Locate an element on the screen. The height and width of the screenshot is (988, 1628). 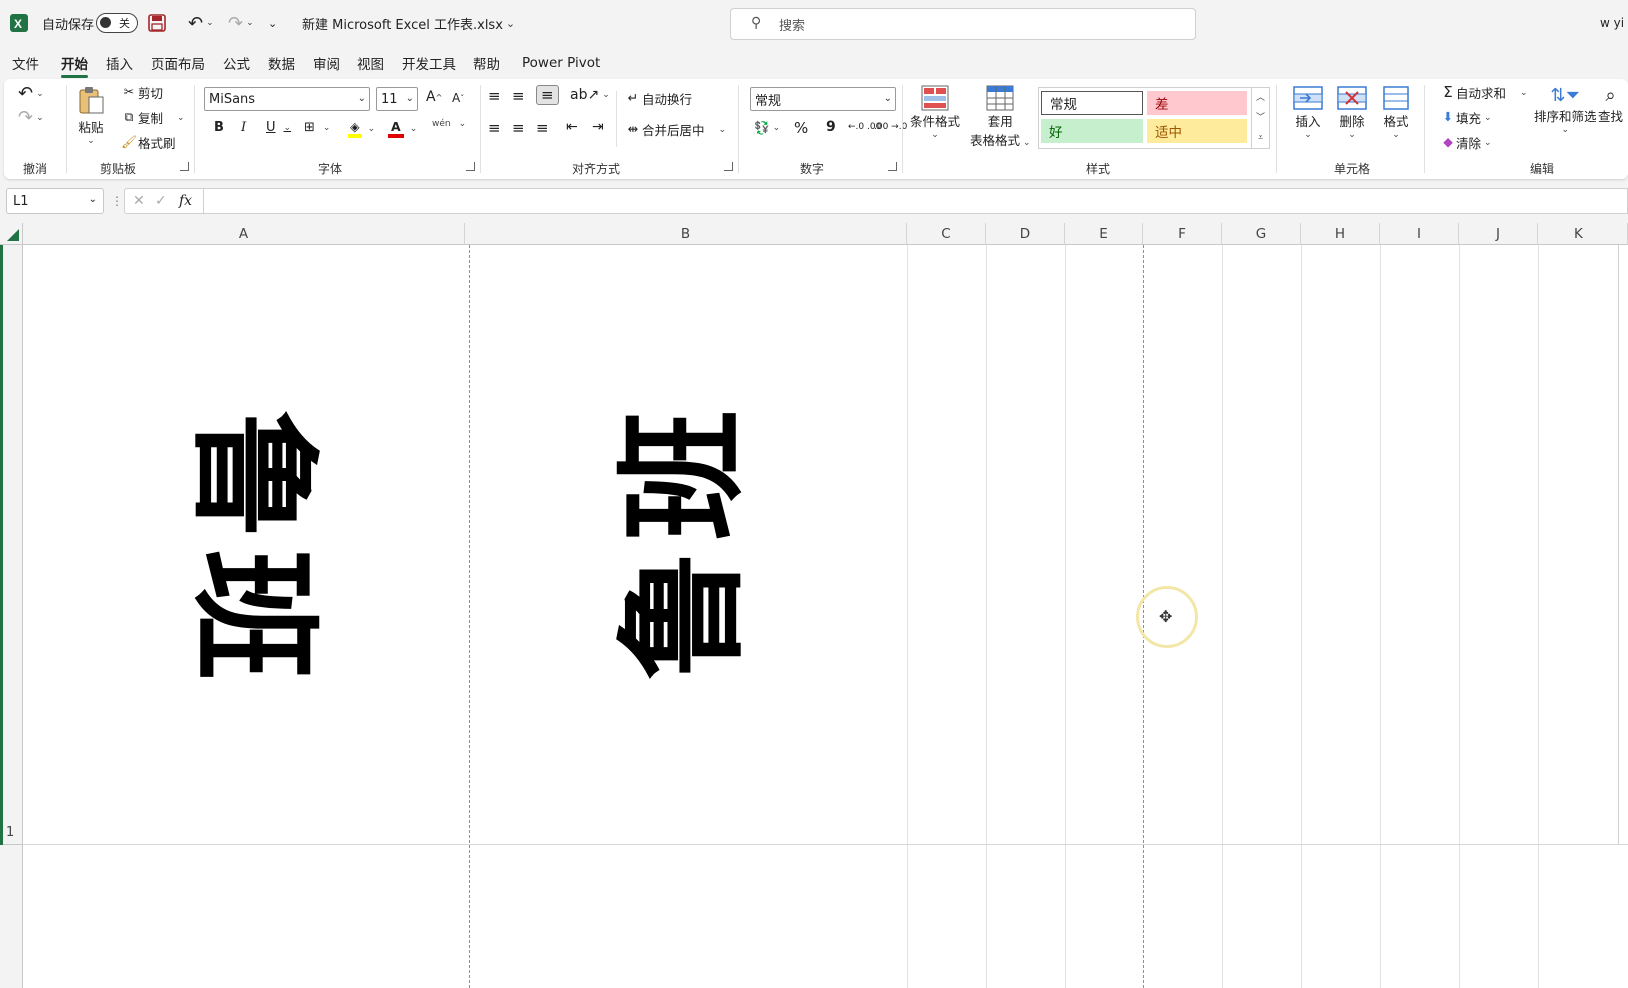
column-header-c: C is located at coordinates (946, 234).